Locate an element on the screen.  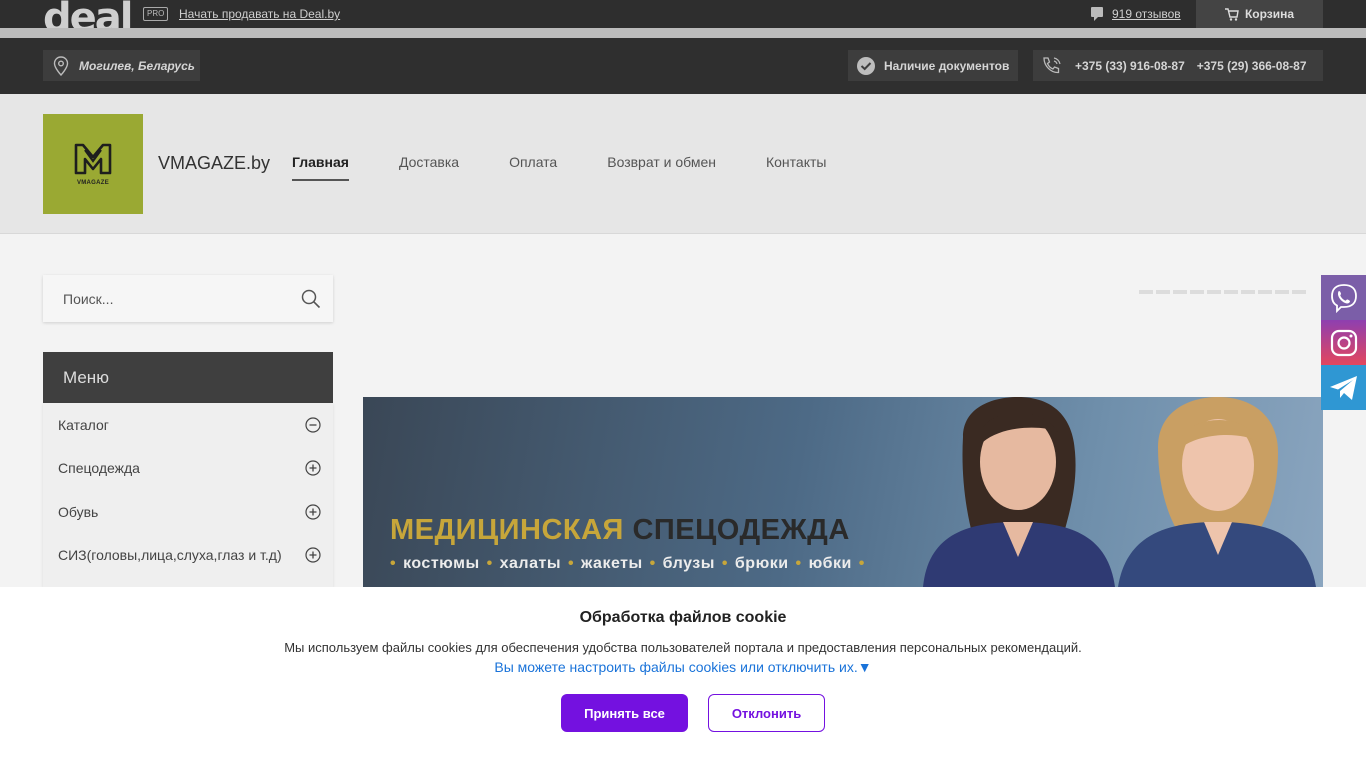
location-selector: Могилев, Беларусь is located at coordinates (121, 65).